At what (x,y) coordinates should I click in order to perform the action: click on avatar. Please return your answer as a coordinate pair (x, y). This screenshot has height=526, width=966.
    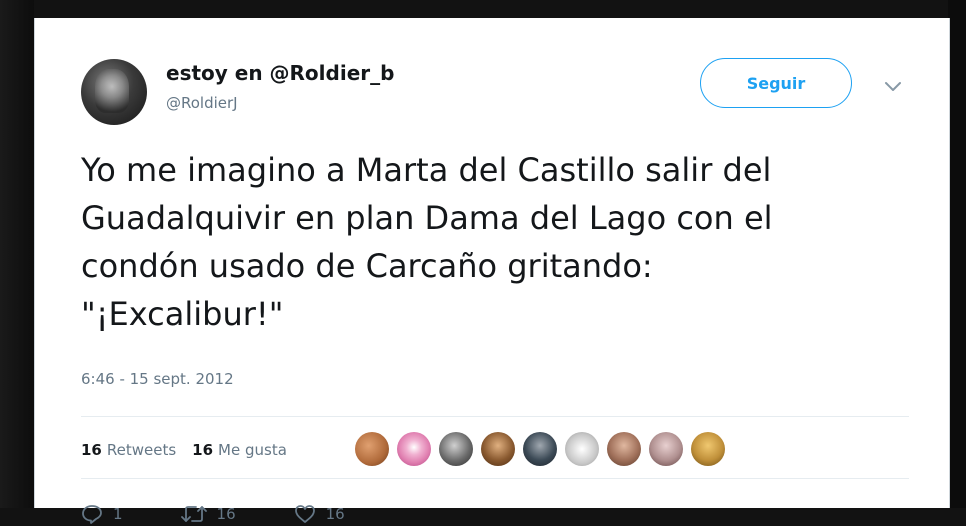
    Looking at the image, I should click on (114, 92).